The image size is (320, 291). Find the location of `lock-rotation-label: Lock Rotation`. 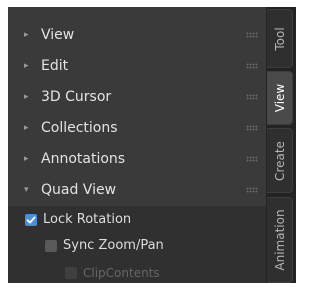

lock-rotation-label: Lock Rotation is located at coordinates (87, 220).